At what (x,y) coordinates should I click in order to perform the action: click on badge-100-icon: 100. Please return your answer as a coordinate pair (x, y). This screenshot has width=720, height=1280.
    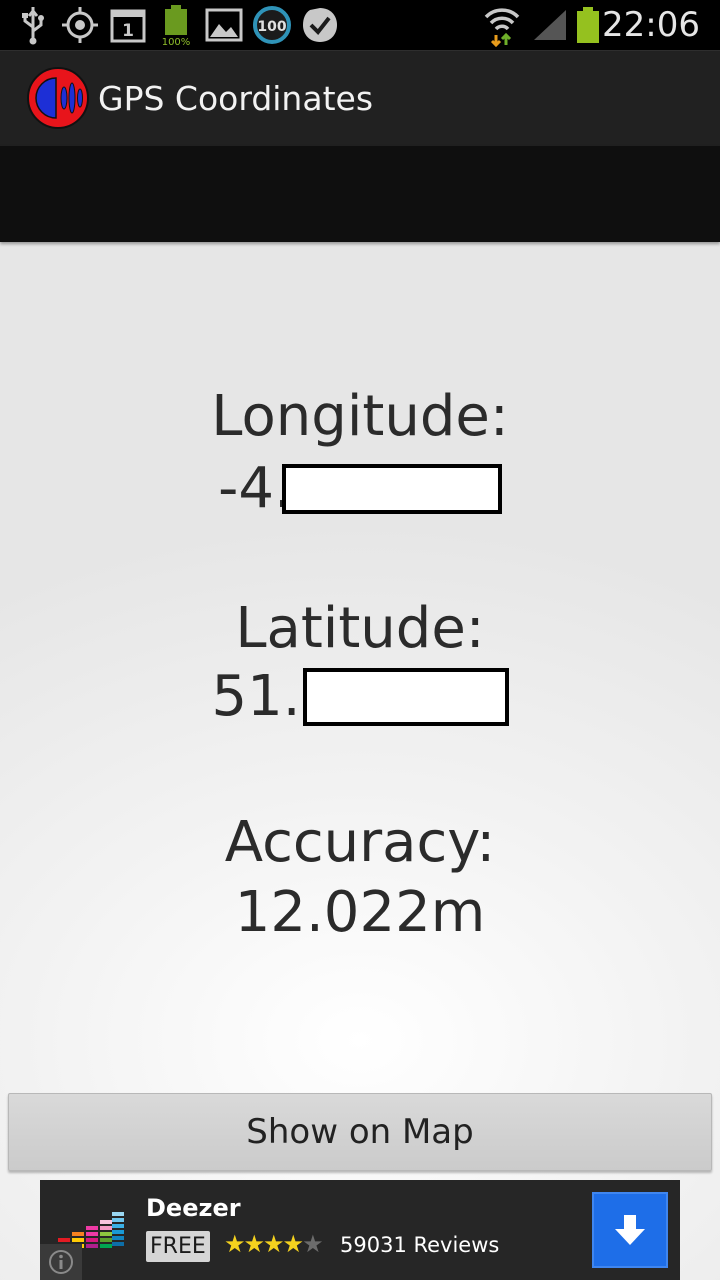
    Looking at the image, I should click on (272, 25).